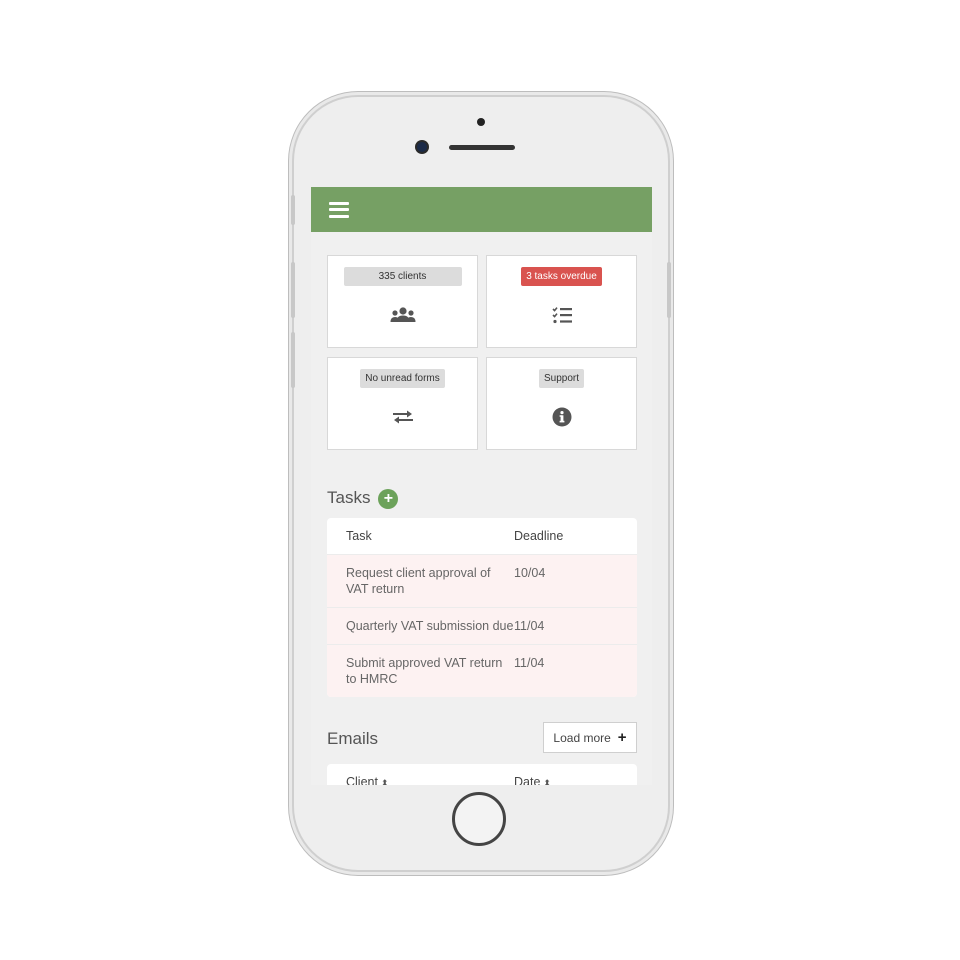  I want to click on exchange-arrows-icon, so click(403, 417).